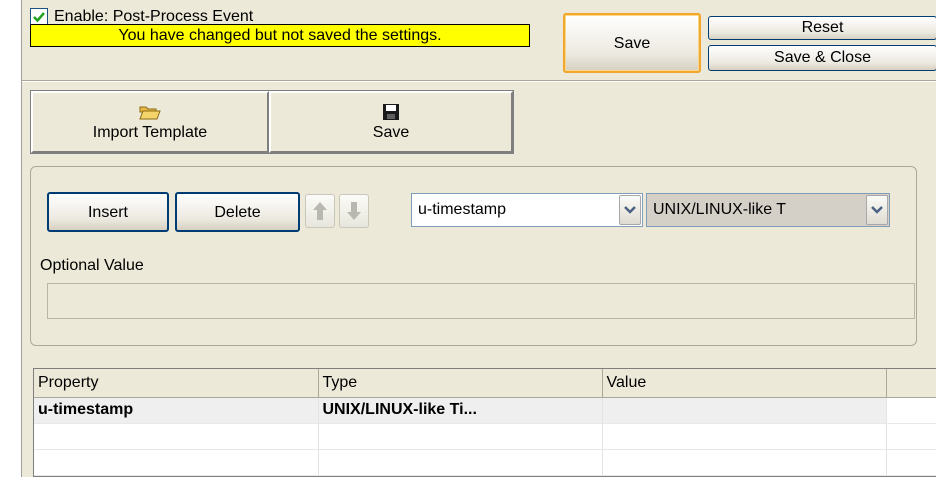  I want to click on reset-button: Reset, so click(822, 28).